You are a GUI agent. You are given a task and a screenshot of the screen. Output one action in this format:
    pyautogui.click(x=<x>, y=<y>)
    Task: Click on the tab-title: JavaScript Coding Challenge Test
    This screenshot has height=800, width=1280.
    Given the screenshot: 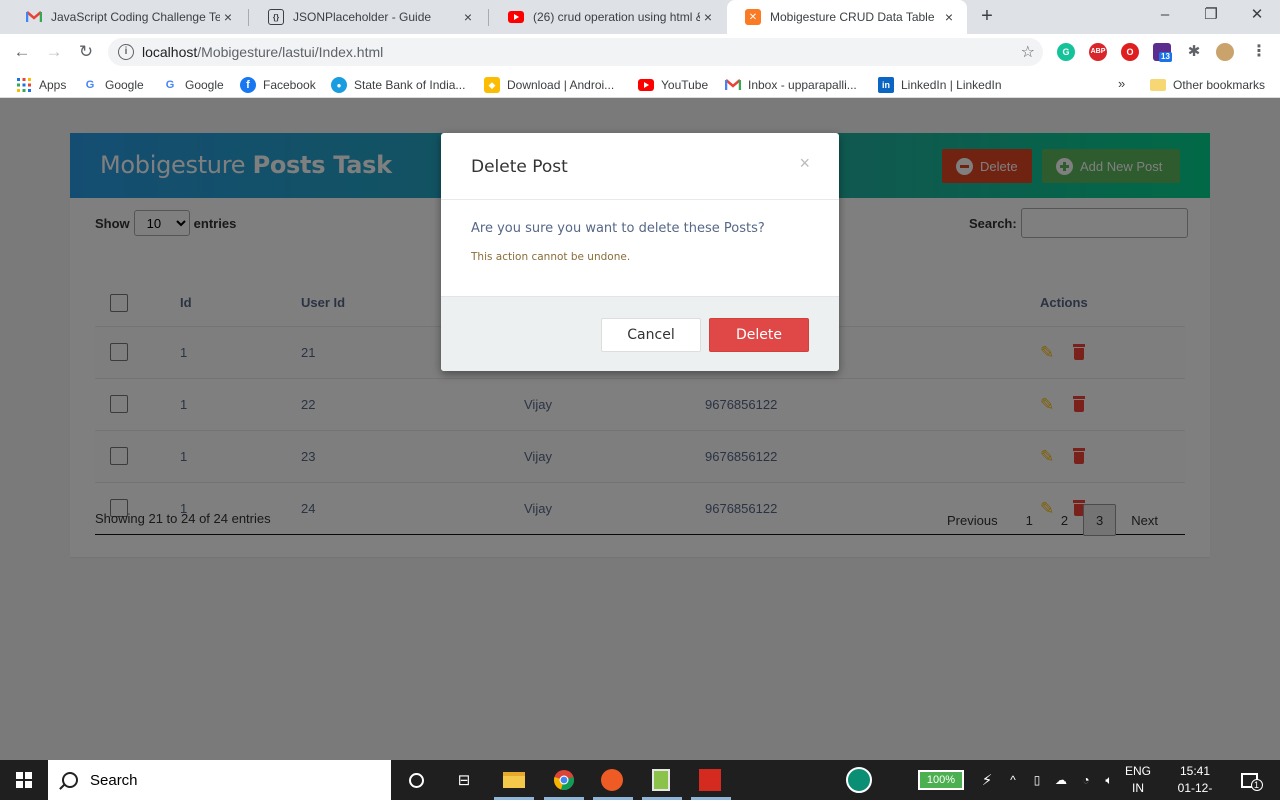 What is the action you would take?
    pyautogui.click(x=135, y=17)
    